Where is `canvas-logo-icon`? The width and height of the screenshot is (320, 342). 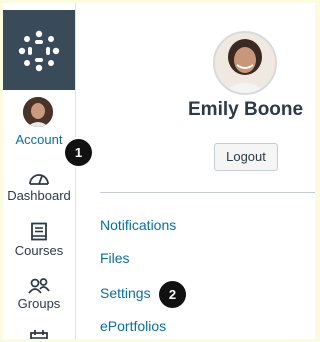 canvas-logo-icon is located at coordinates (39, 51).